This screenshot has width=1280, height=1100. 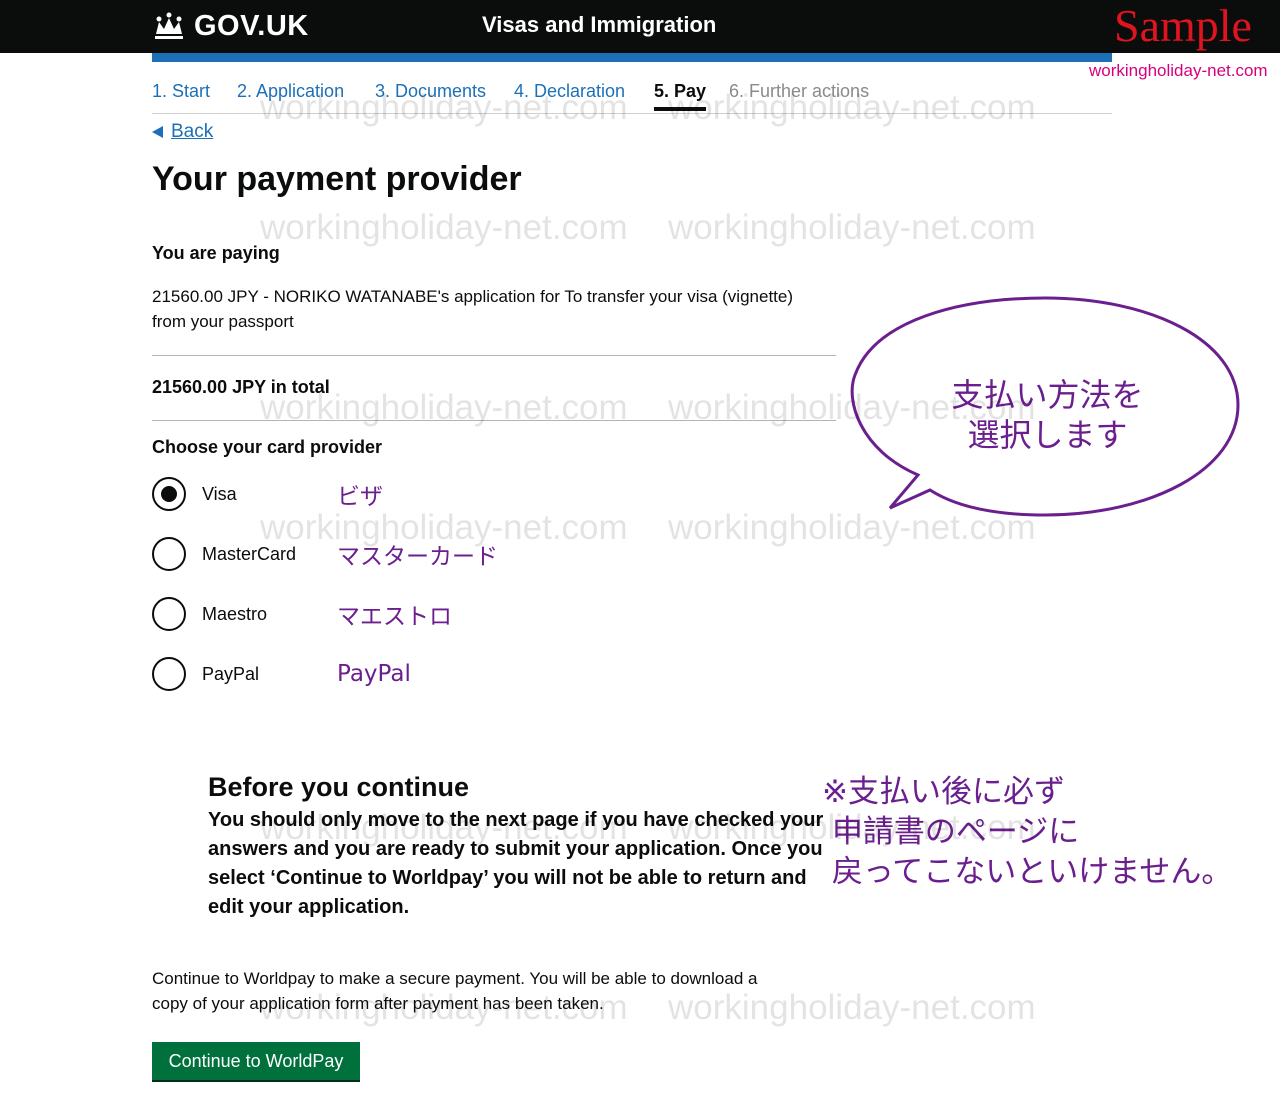 I want to click on page-title: Your payment provider, so click(x=337, y=179).